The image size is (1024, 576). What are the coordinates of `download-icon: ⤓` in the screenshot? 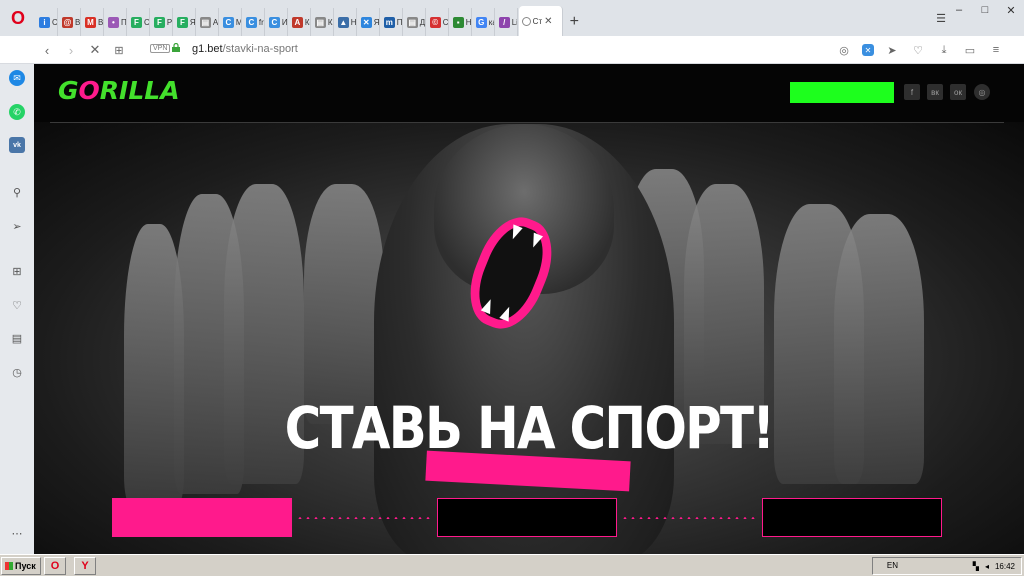 It's located at (944, 50).